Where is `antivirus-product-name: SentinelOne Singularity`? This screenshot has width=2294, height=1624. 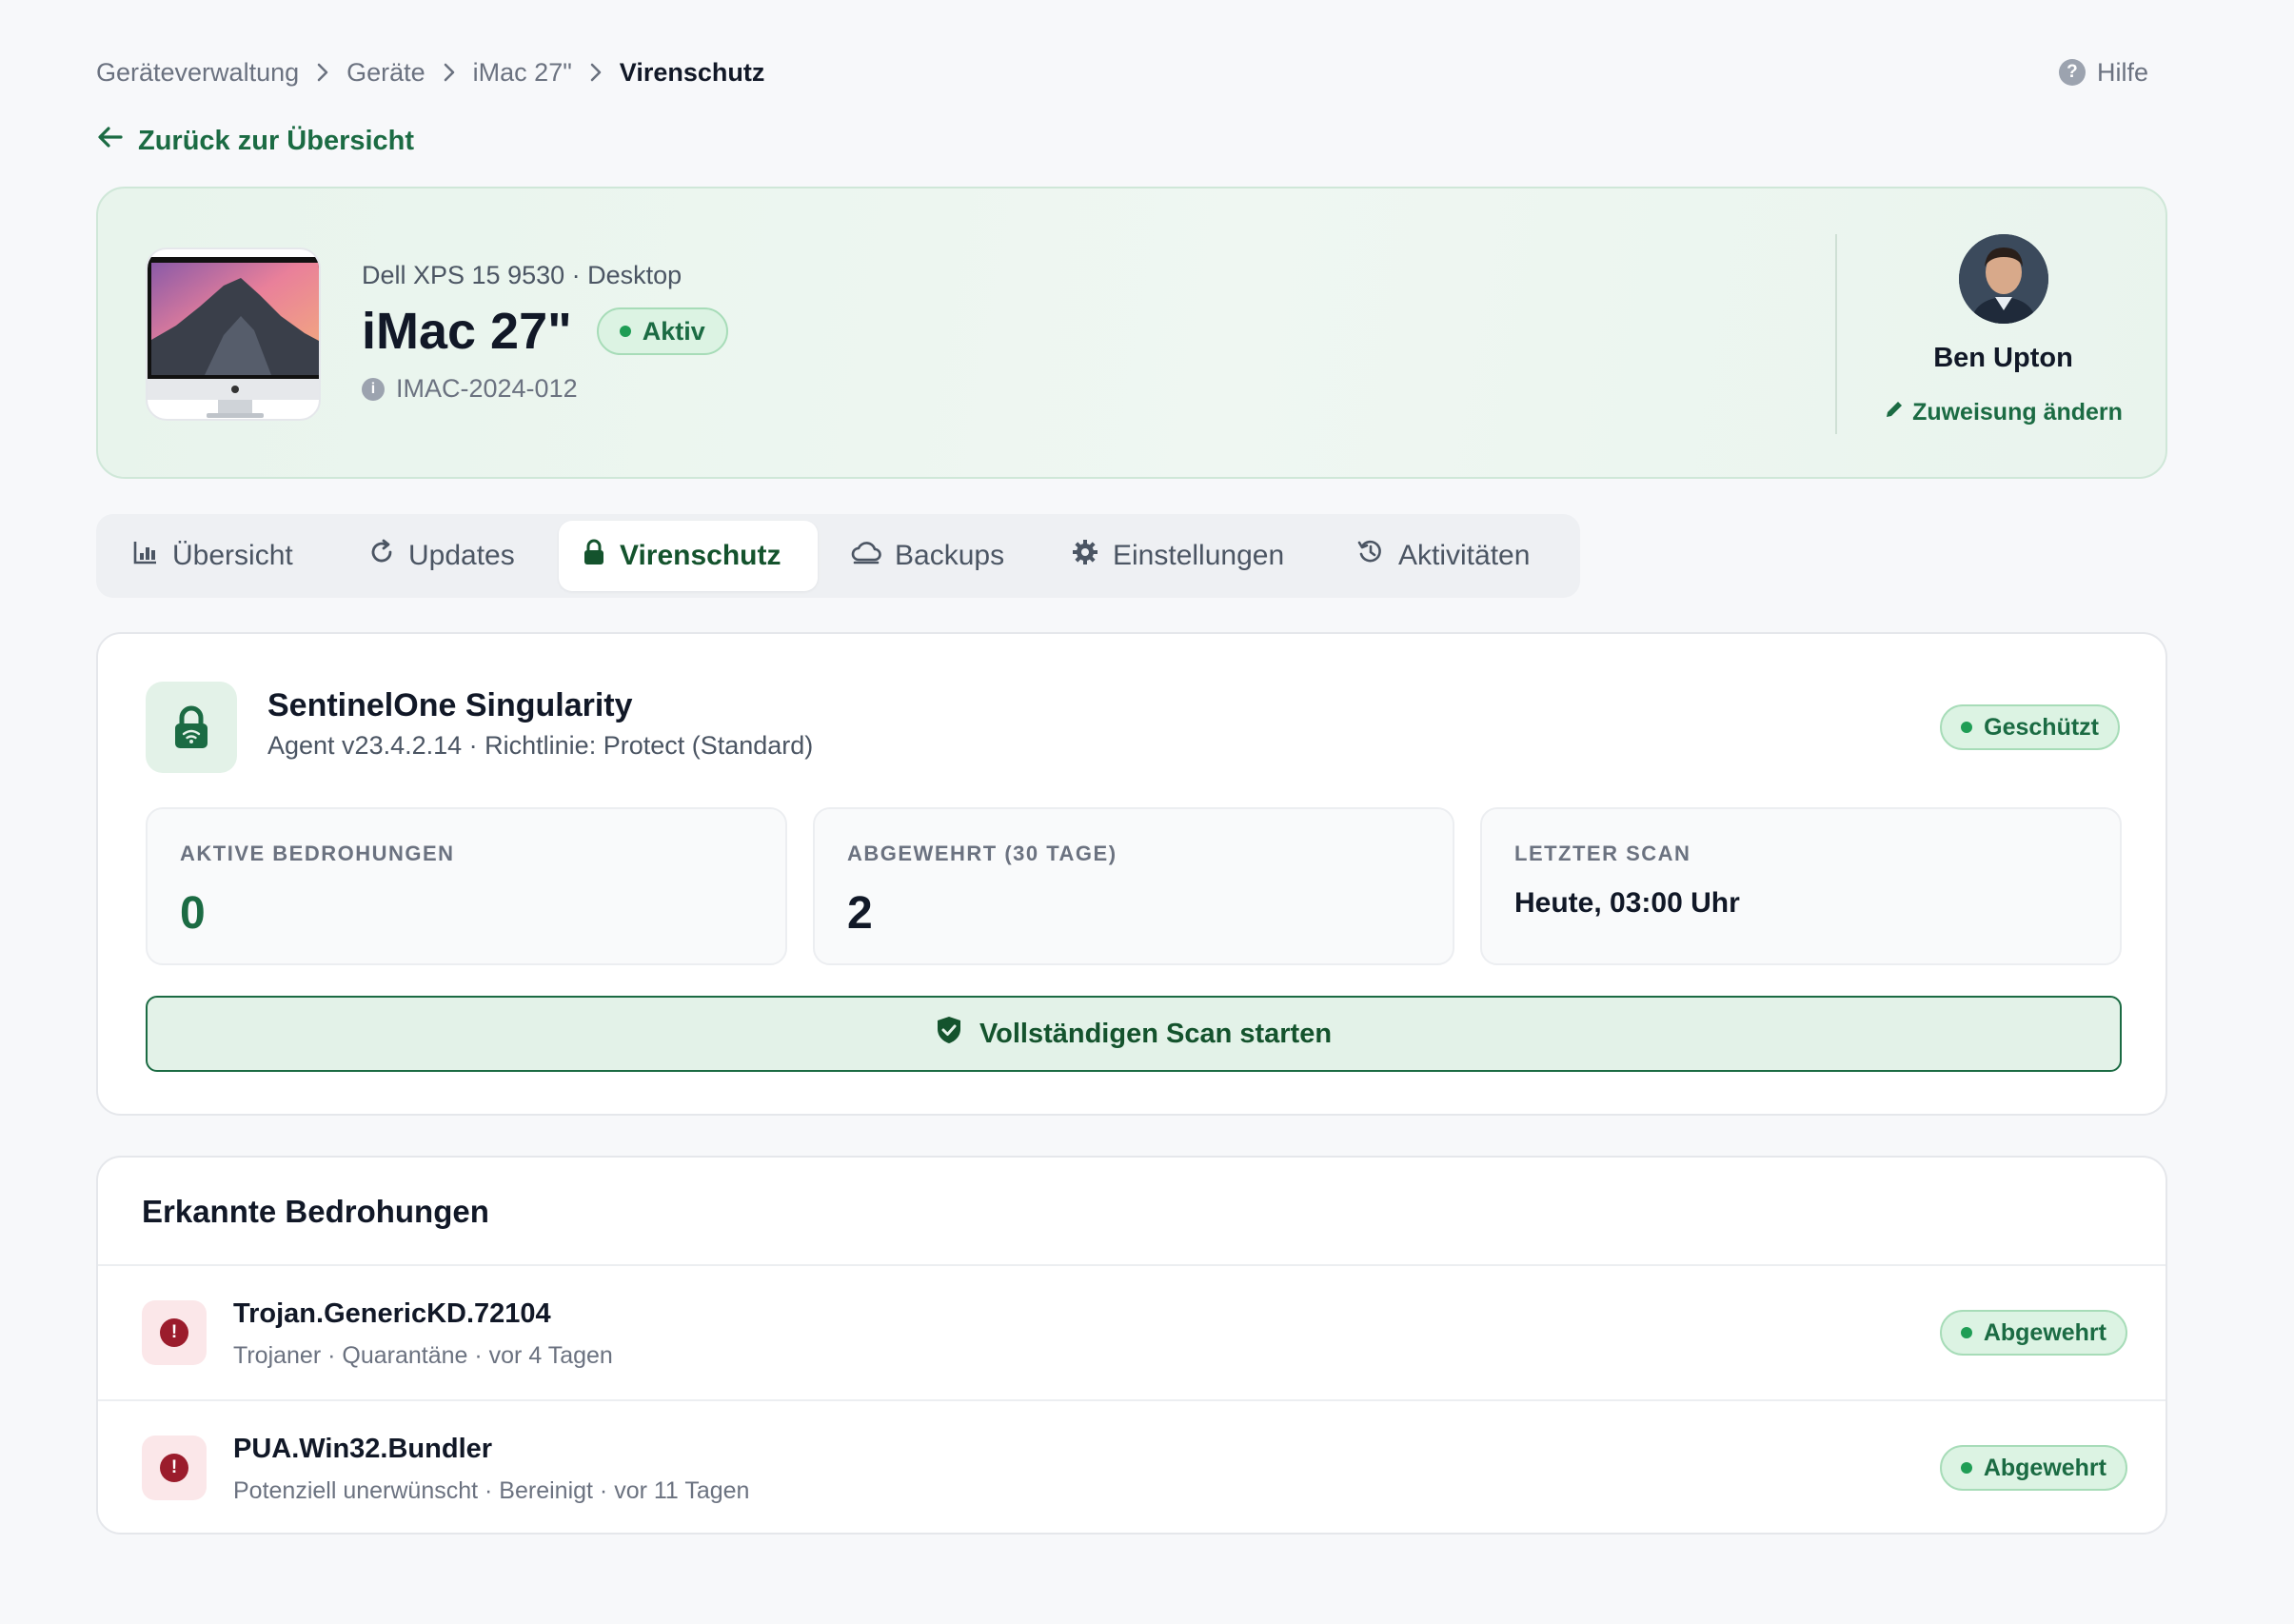 antivirus-product-name: SentinelOne Singularity is located at coordinates (450, 705).